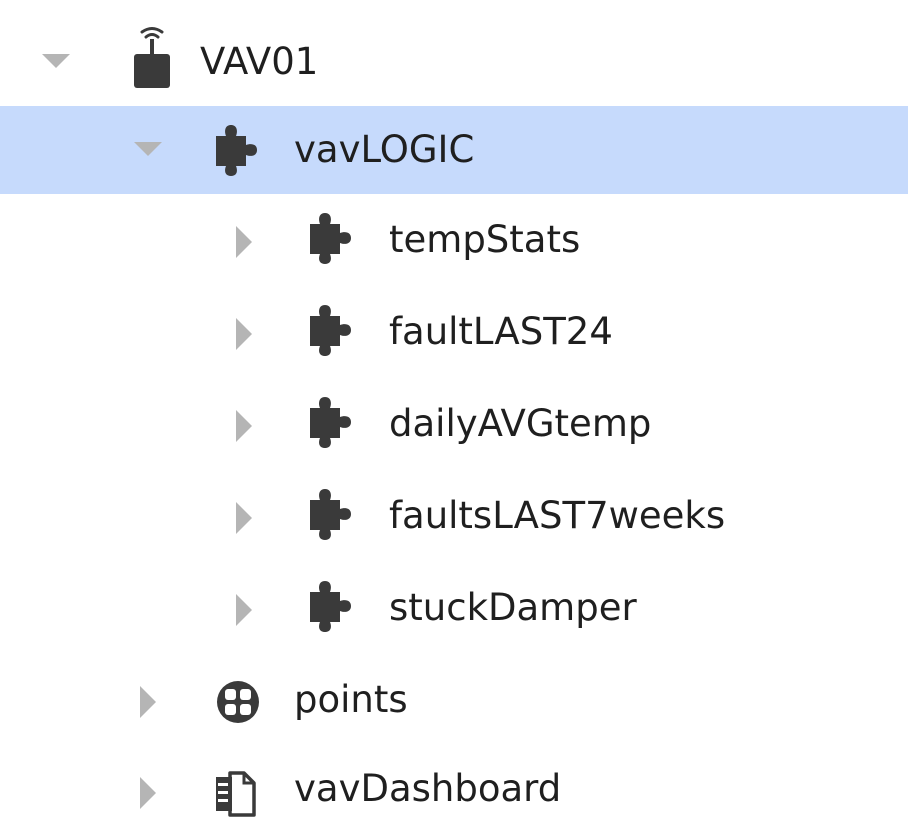 The width and height of the screenshot is (908, 833). I want to click on tree-label-stuckdamper: stuckDamper, so click(513, 607).